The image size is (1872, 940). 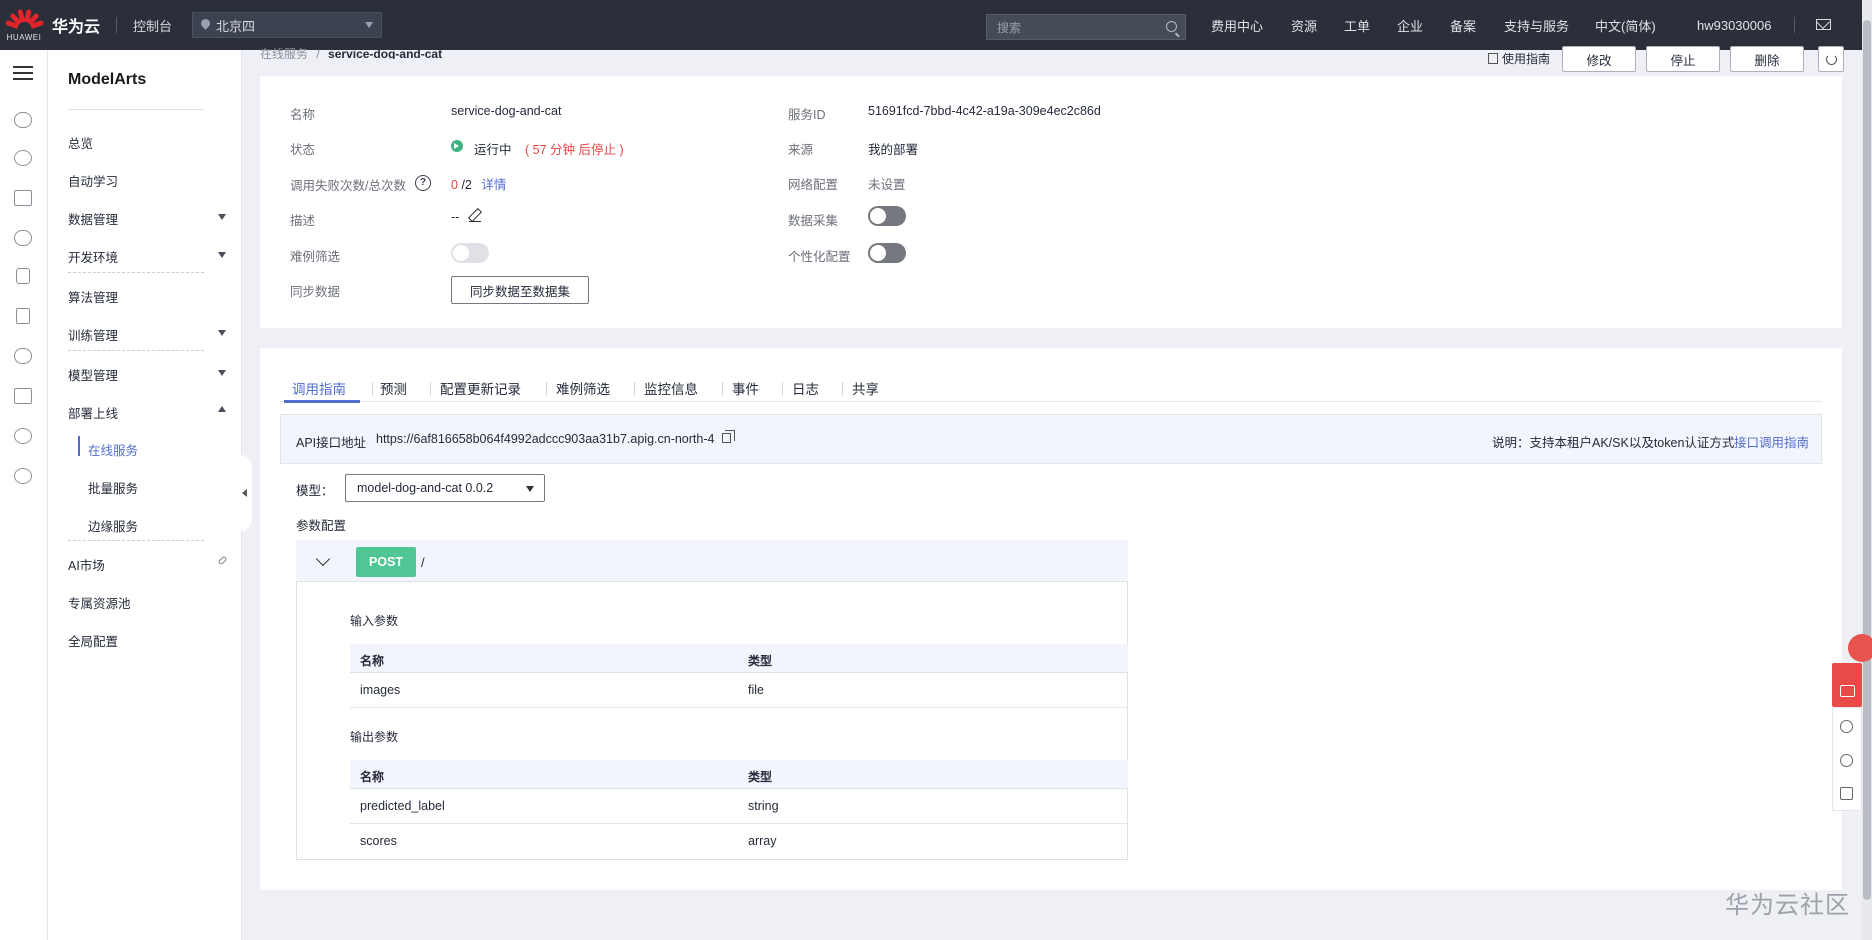 What do you see at coordinates (423, 183) in the screenshot?
I see `help-icon: ?` at bounding box center [423, 183].